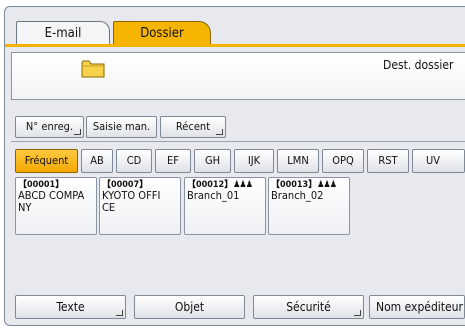 The width and height of the screenshot is (465, 329). I want to click on index-tab-label: RST, so click(388, 160).